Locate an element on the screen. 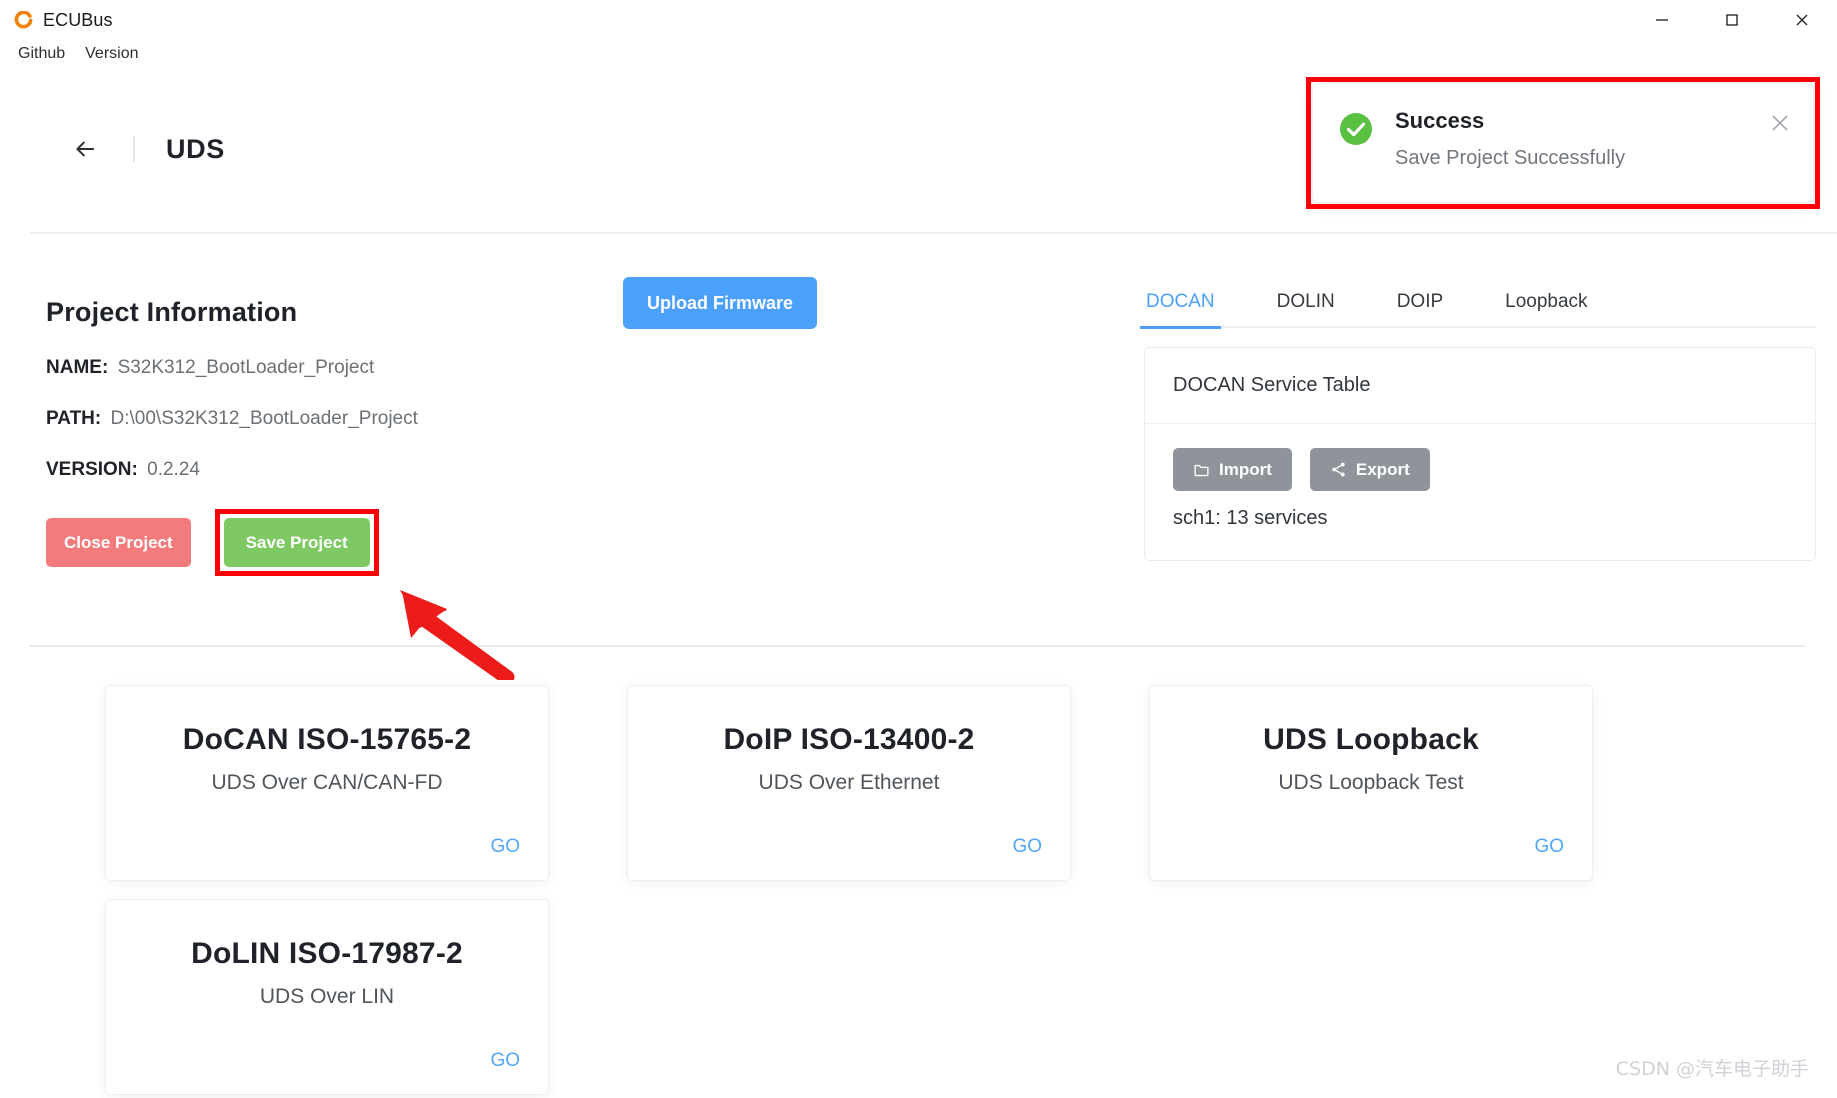 This screenshot has height=1098, width=1837. card-dolin-subtitle: UDS Over LIN is located at coordinates (327, 996).